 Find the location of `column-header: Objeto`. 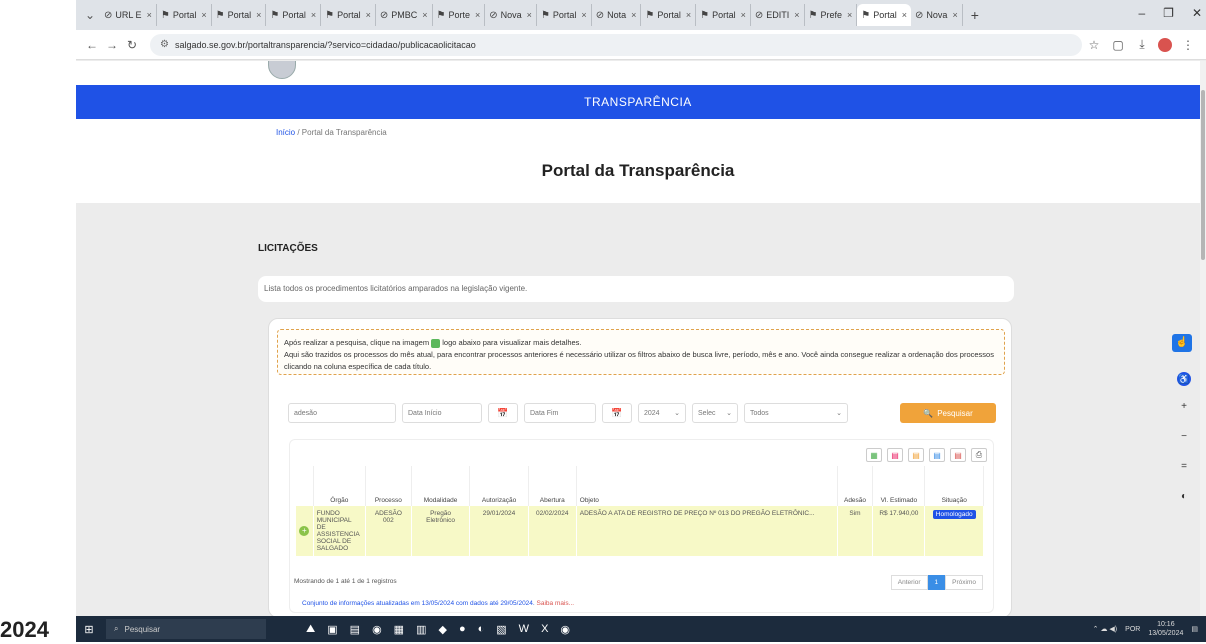

column-header: Objeto is located at coordinates (707, 486).